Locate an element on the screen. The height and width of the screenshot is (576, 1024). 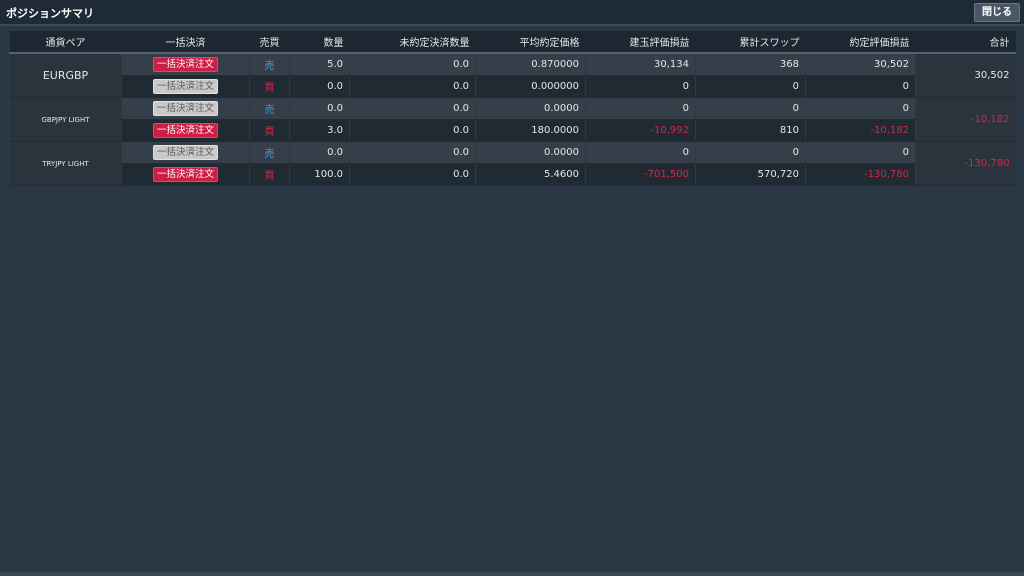
window-title: ポジションサマリ is located at coordinates (50, 13).